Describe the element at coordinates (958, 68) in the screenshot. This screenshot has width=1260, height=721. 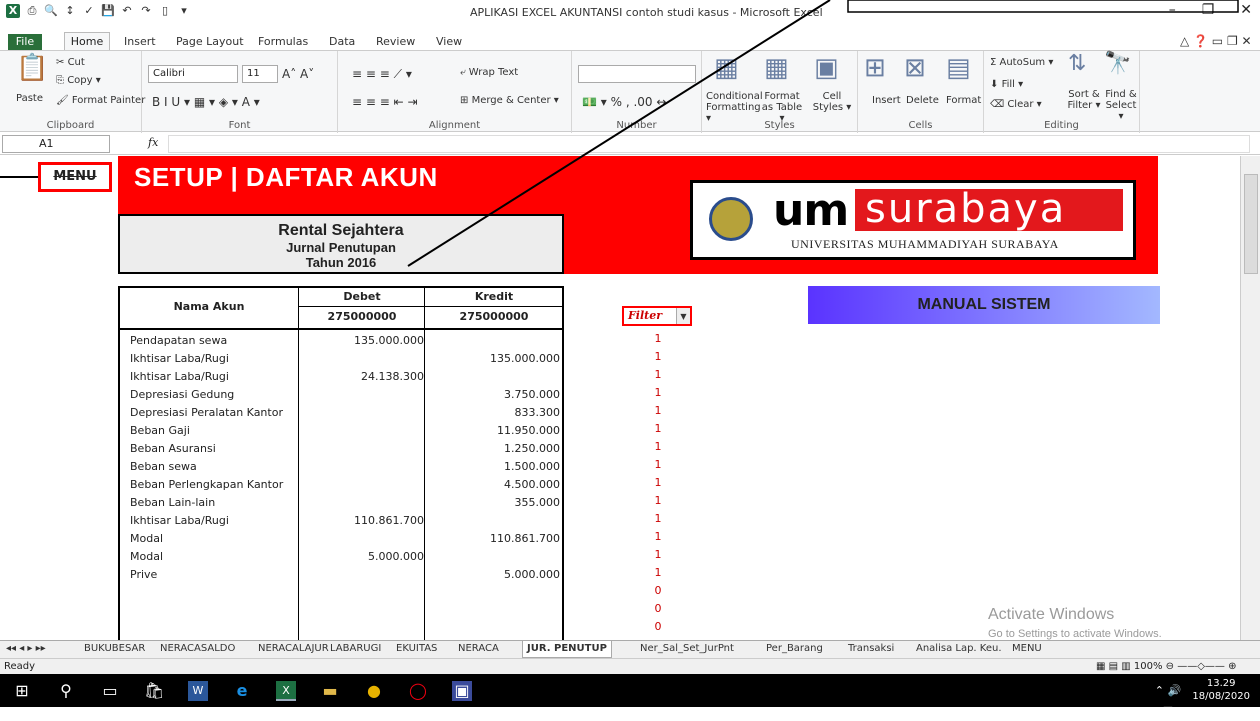
I see `format-cells-icon: ▤` at that location.